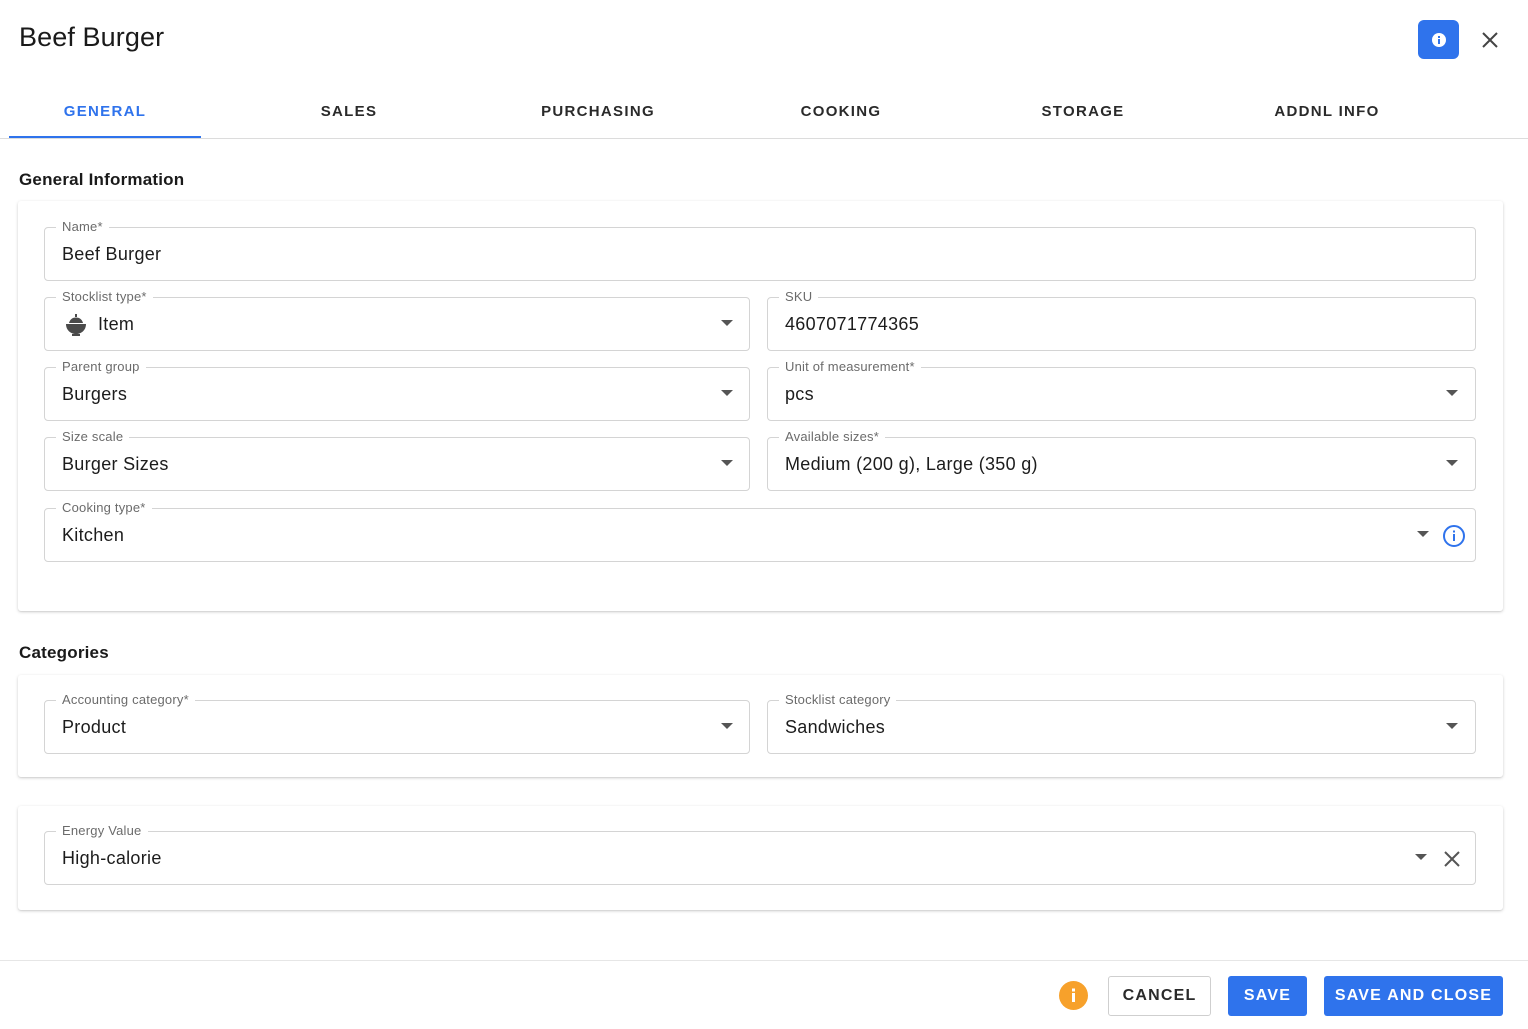 Image resolution: width=1528 pixels, height=1029 pixels. What do you see at coordinates (835, 727) in the screenshot?
I see `stocklist-category-value: Sandwiches` at bounding box center [835, 727].